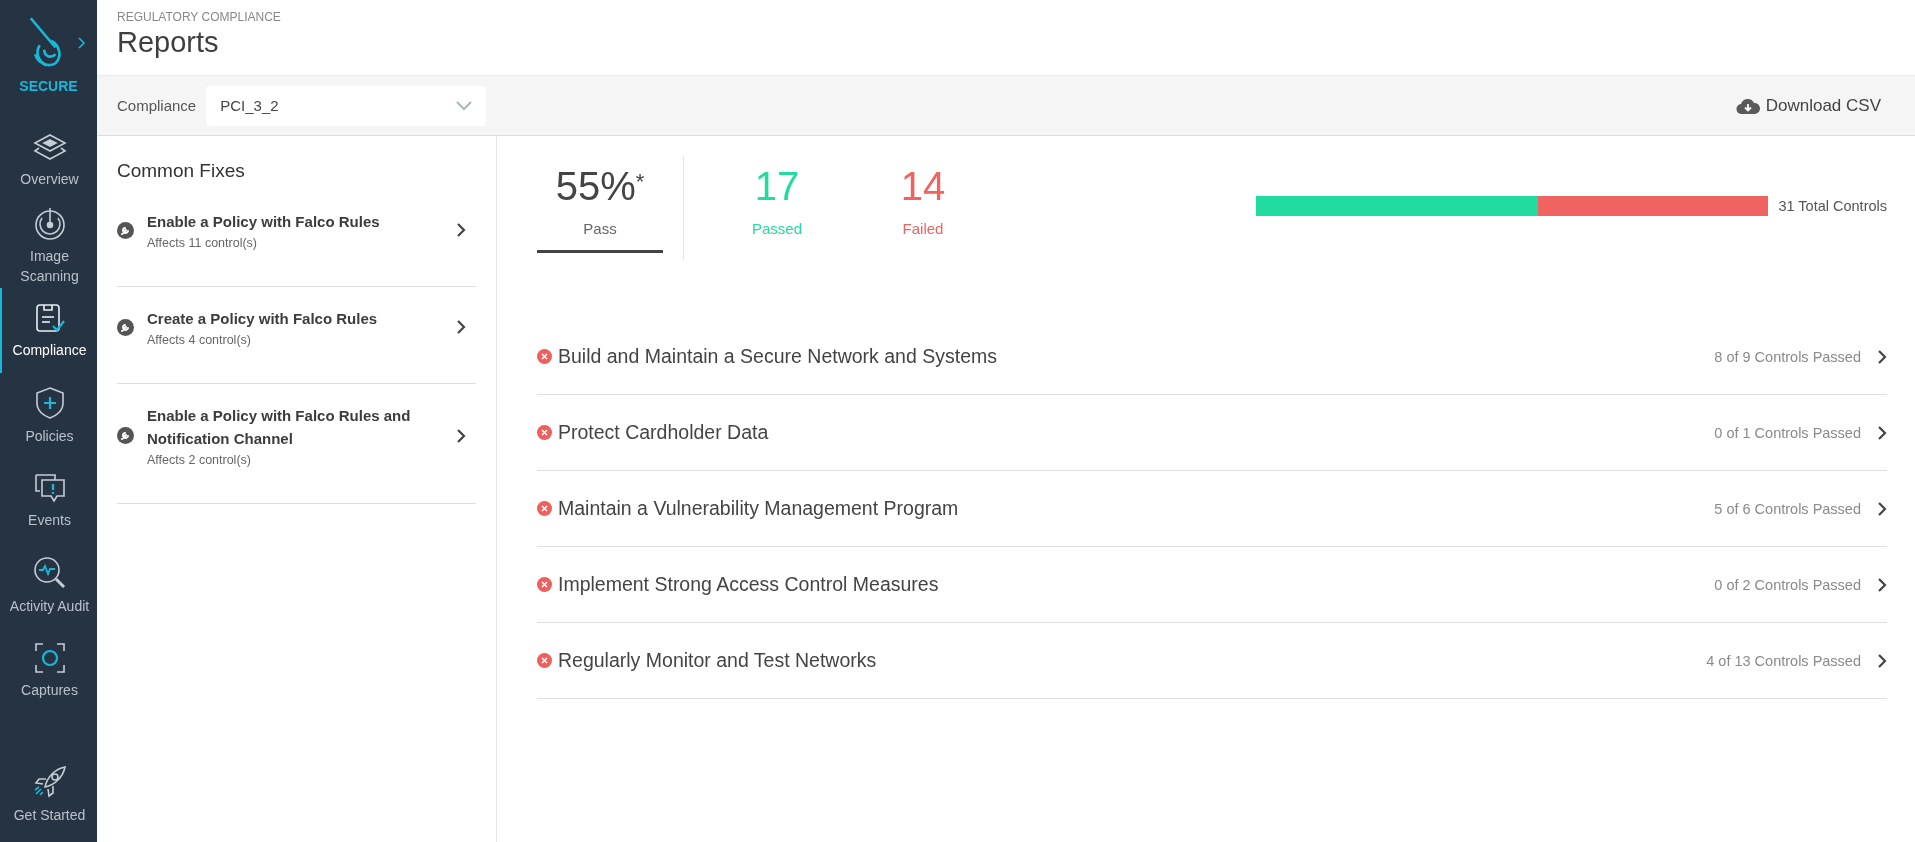 Image resolution: width=1915 pixels, height=842 pixels. What do you see at coordinates (1832, 206) in the screenshot?
I see `total-controls: 31 Total Controls` at bounding box center [1832, 206].